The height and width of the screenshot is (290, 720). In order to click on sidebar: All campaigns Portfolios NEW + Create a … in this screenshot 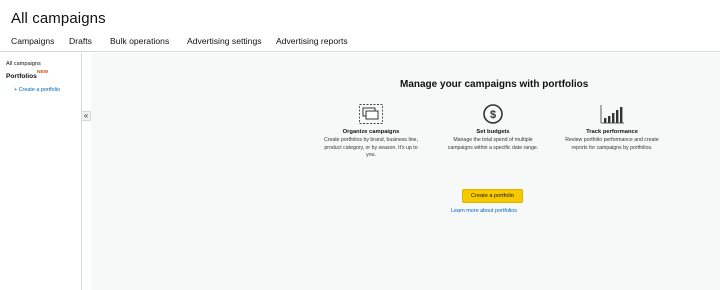, I will do `click(41, 171)`.